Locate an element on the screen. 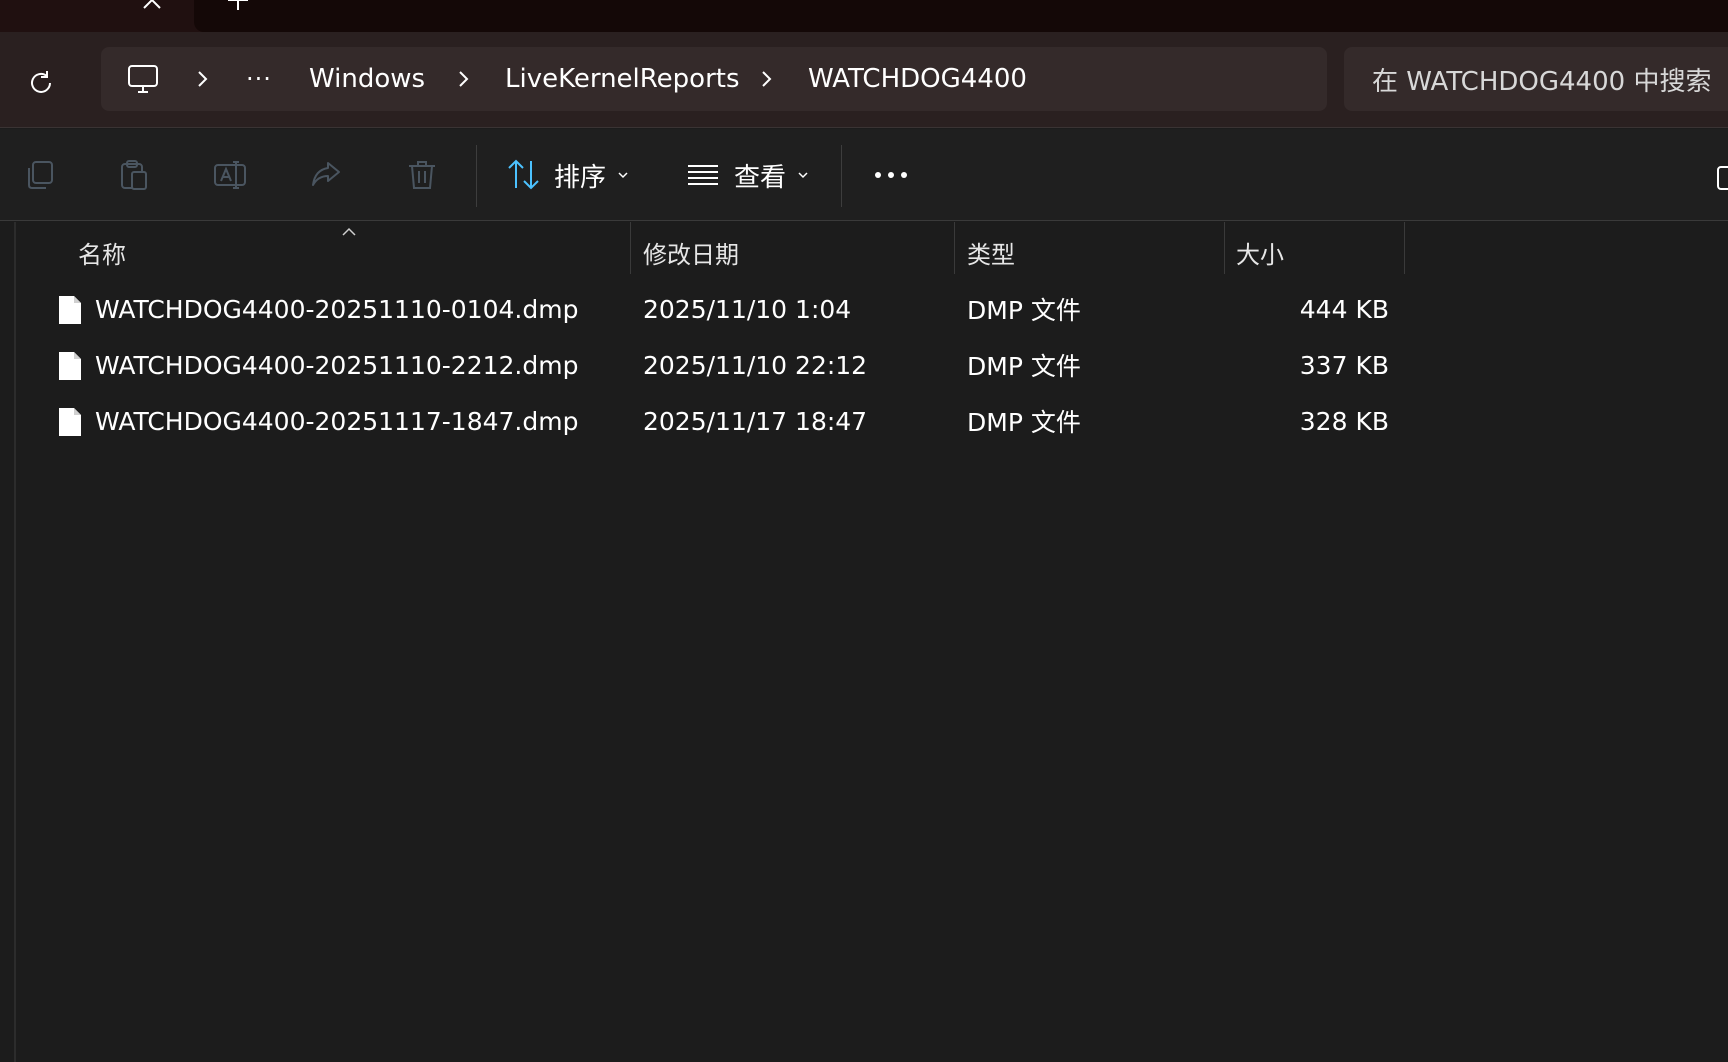 Image resolution: width=1728 pixels, height=1062 pixels. file-size: 328 KB is located at coordinates (1344, 421).